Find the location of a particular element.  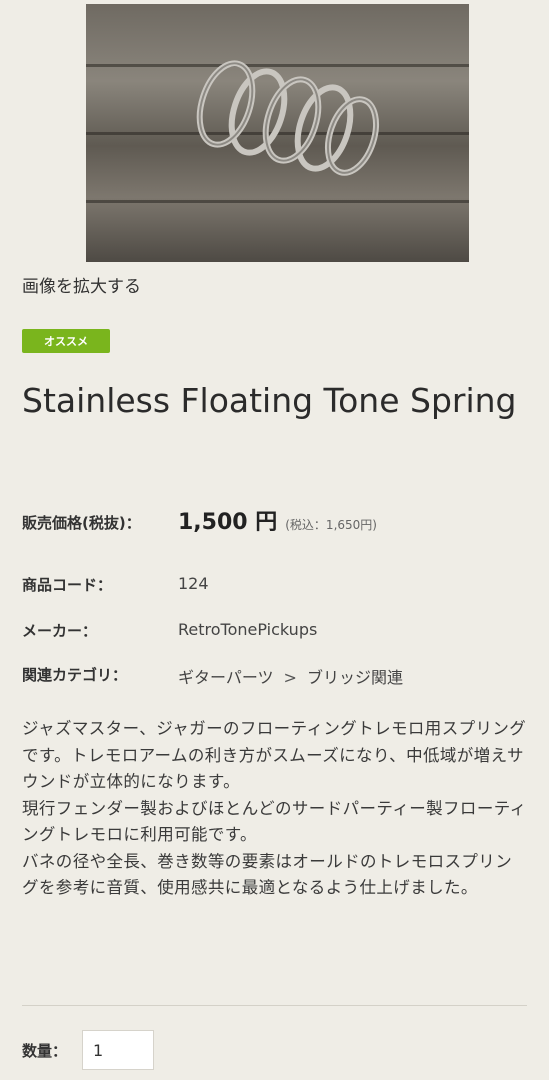

product-code-value: 124 is located at coordinates (193, 583).